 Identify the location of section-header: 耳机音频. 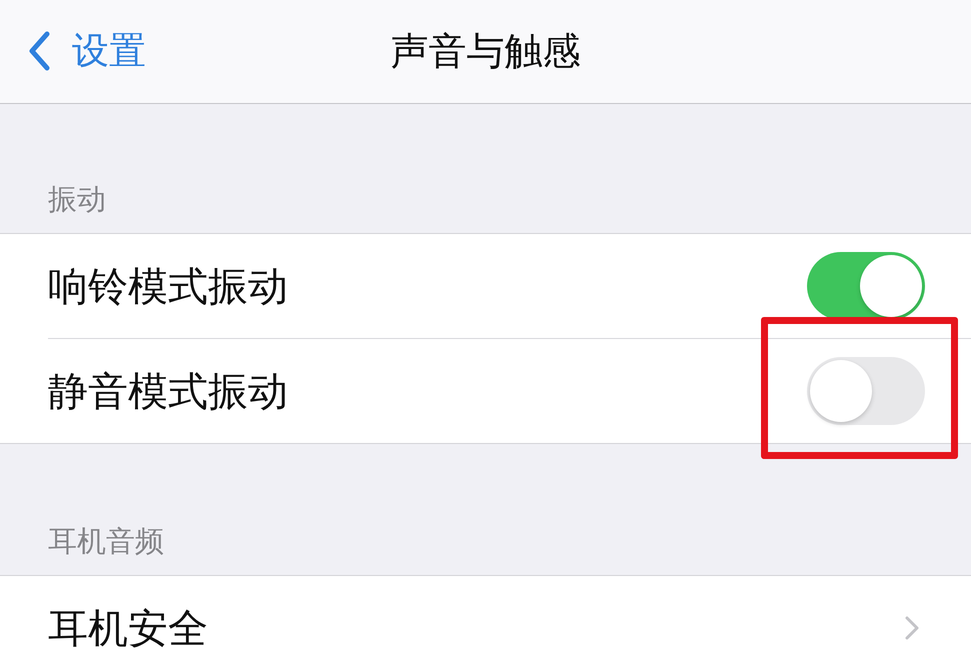
(106, 541).